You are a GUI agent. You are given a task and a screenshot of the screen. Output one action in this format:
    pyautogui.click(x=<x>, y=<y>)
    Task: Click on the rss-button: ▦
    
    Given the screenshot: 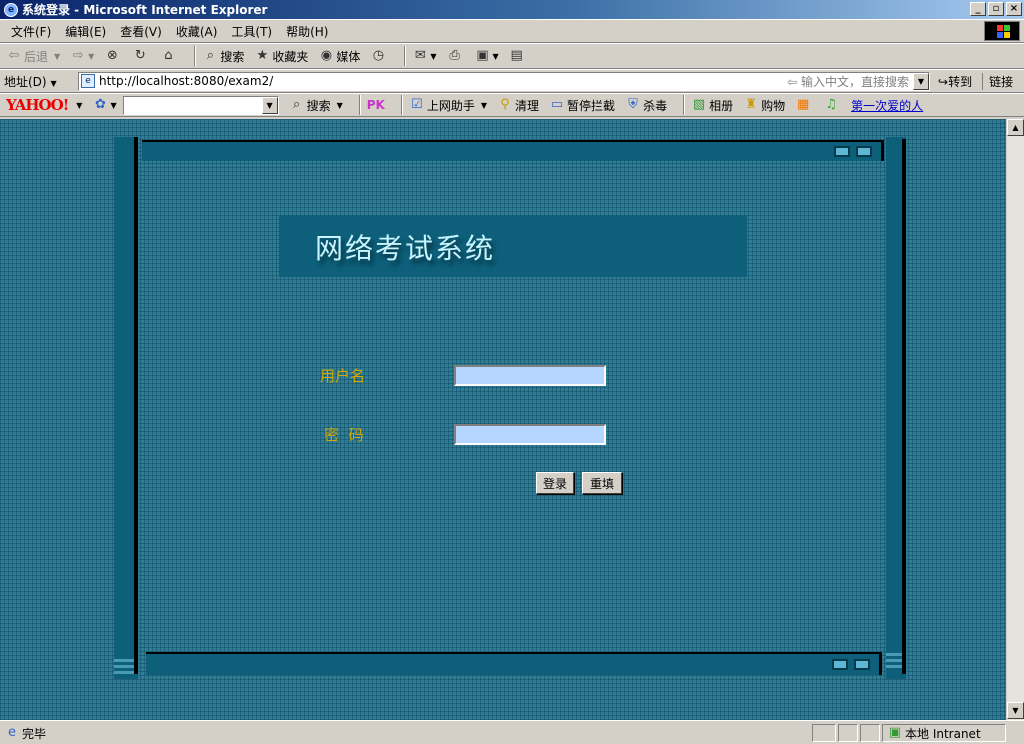 What is the action you would take?
    pyautogui.click(x=804, y=105)
    